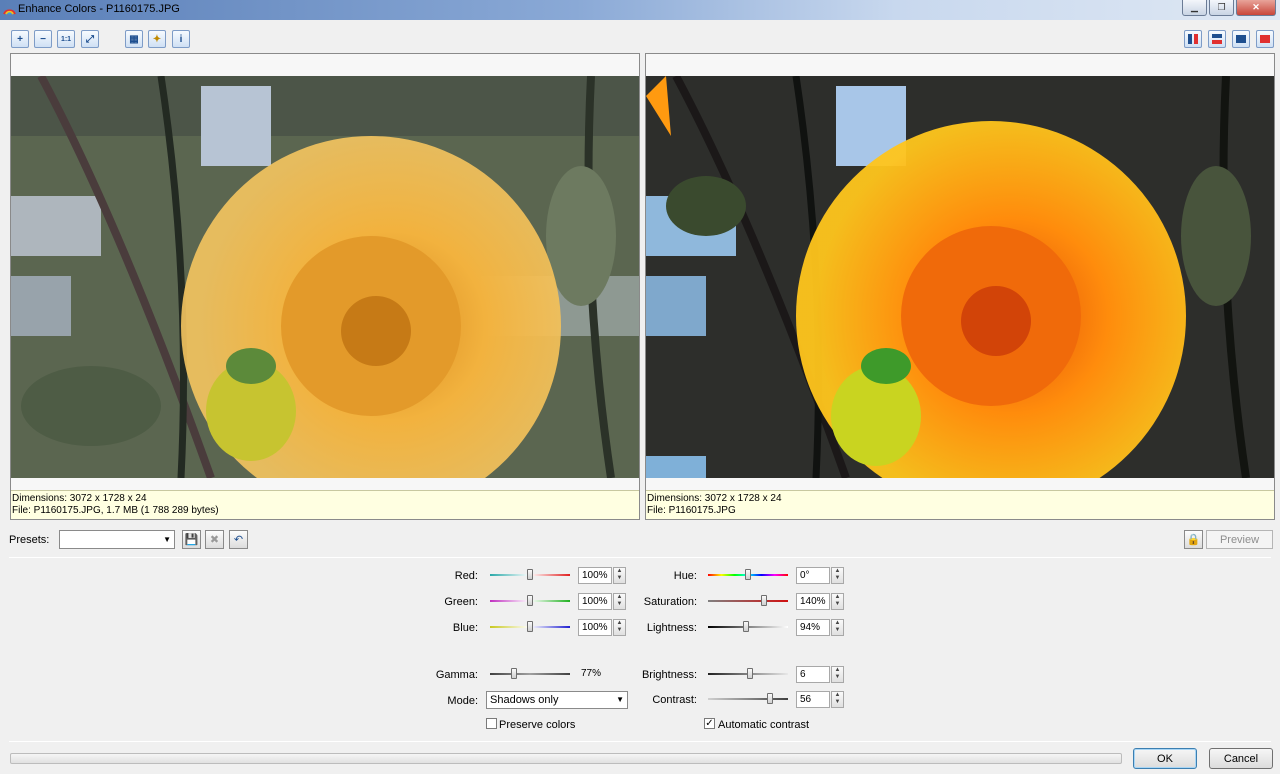 This screenshot has height=774, width=1280. I want to click on save-icon: 💾, so click(191, 540).